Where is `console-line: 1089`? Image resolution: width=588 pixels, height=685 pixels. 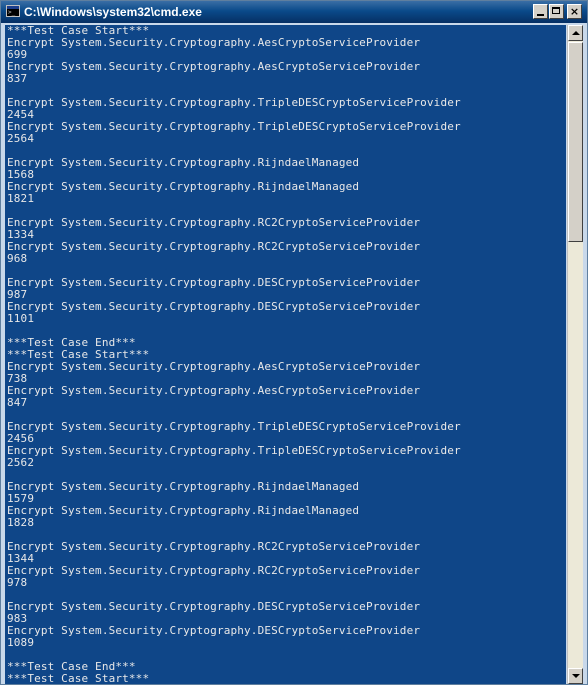
console-line: 1089 is located at coordinates (21, 642).